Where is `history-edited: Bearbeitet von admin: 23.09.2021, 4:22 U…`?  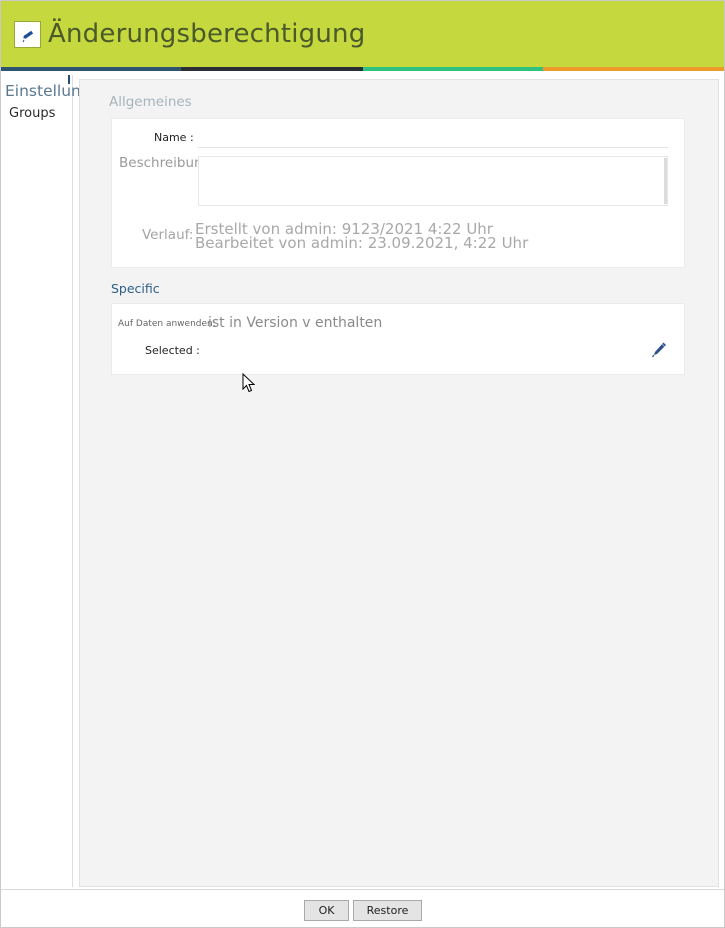 history-edited: Bearbeitet von admin: 23.09.2021, 4:22 U… is located at coordinates (362, 243).